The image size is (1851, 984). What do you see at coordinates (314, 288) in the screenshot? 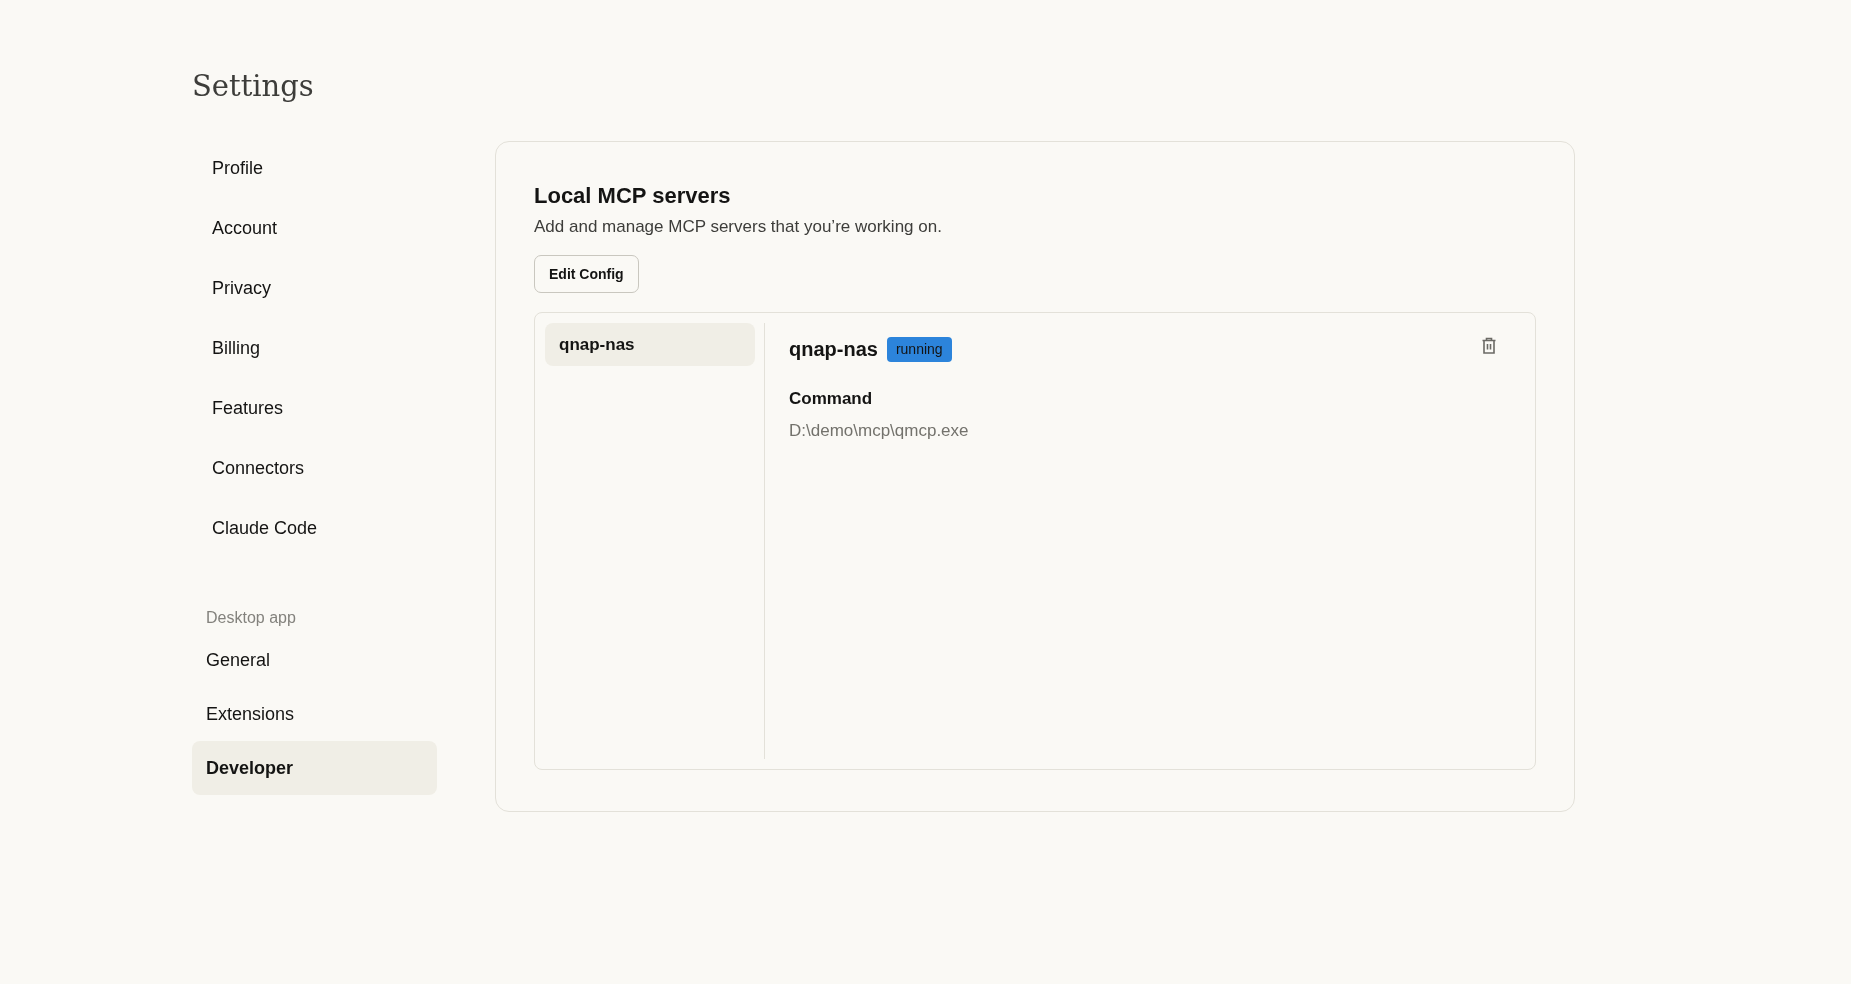
I see `sidebar-item: Privacy` at bounding box center [314, 288].